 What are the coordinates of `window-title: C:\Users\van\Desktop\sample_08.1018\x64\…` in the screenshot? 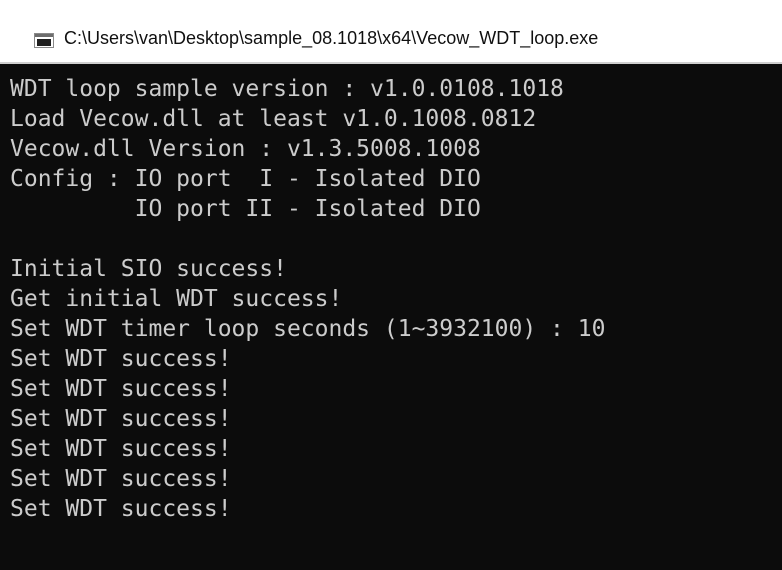 It's located at (331, 38).